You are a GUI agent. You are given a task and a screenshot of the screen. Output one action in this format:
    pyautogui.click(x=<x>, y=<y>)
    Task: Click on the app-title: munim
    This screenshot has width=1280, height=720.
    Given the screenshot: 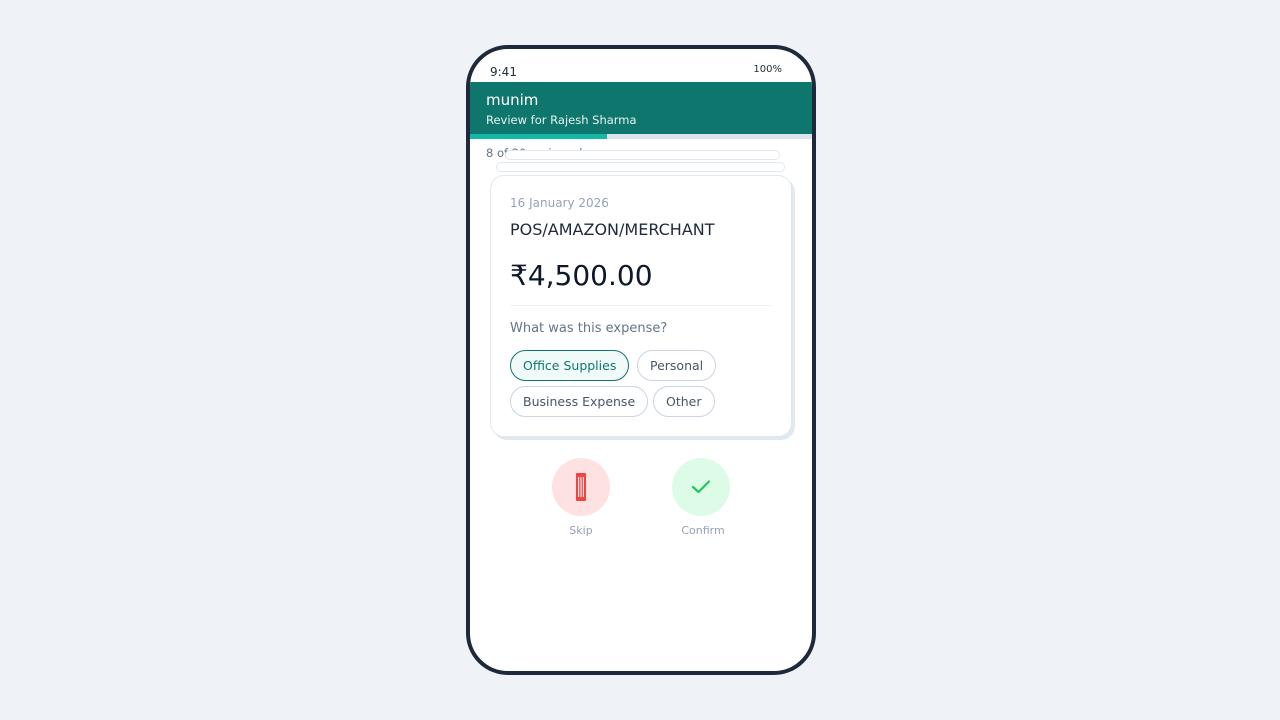 What is the action you would take?
    pyautogui.click(x=512, y=100)
    